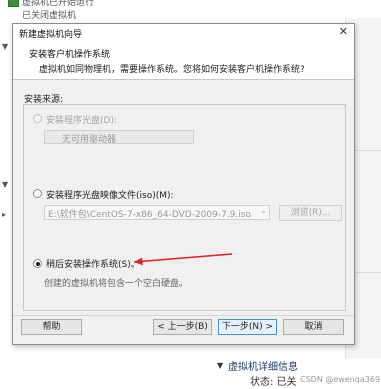  I want to click on chevron-down-icon: ⌄, so click(263, 210).